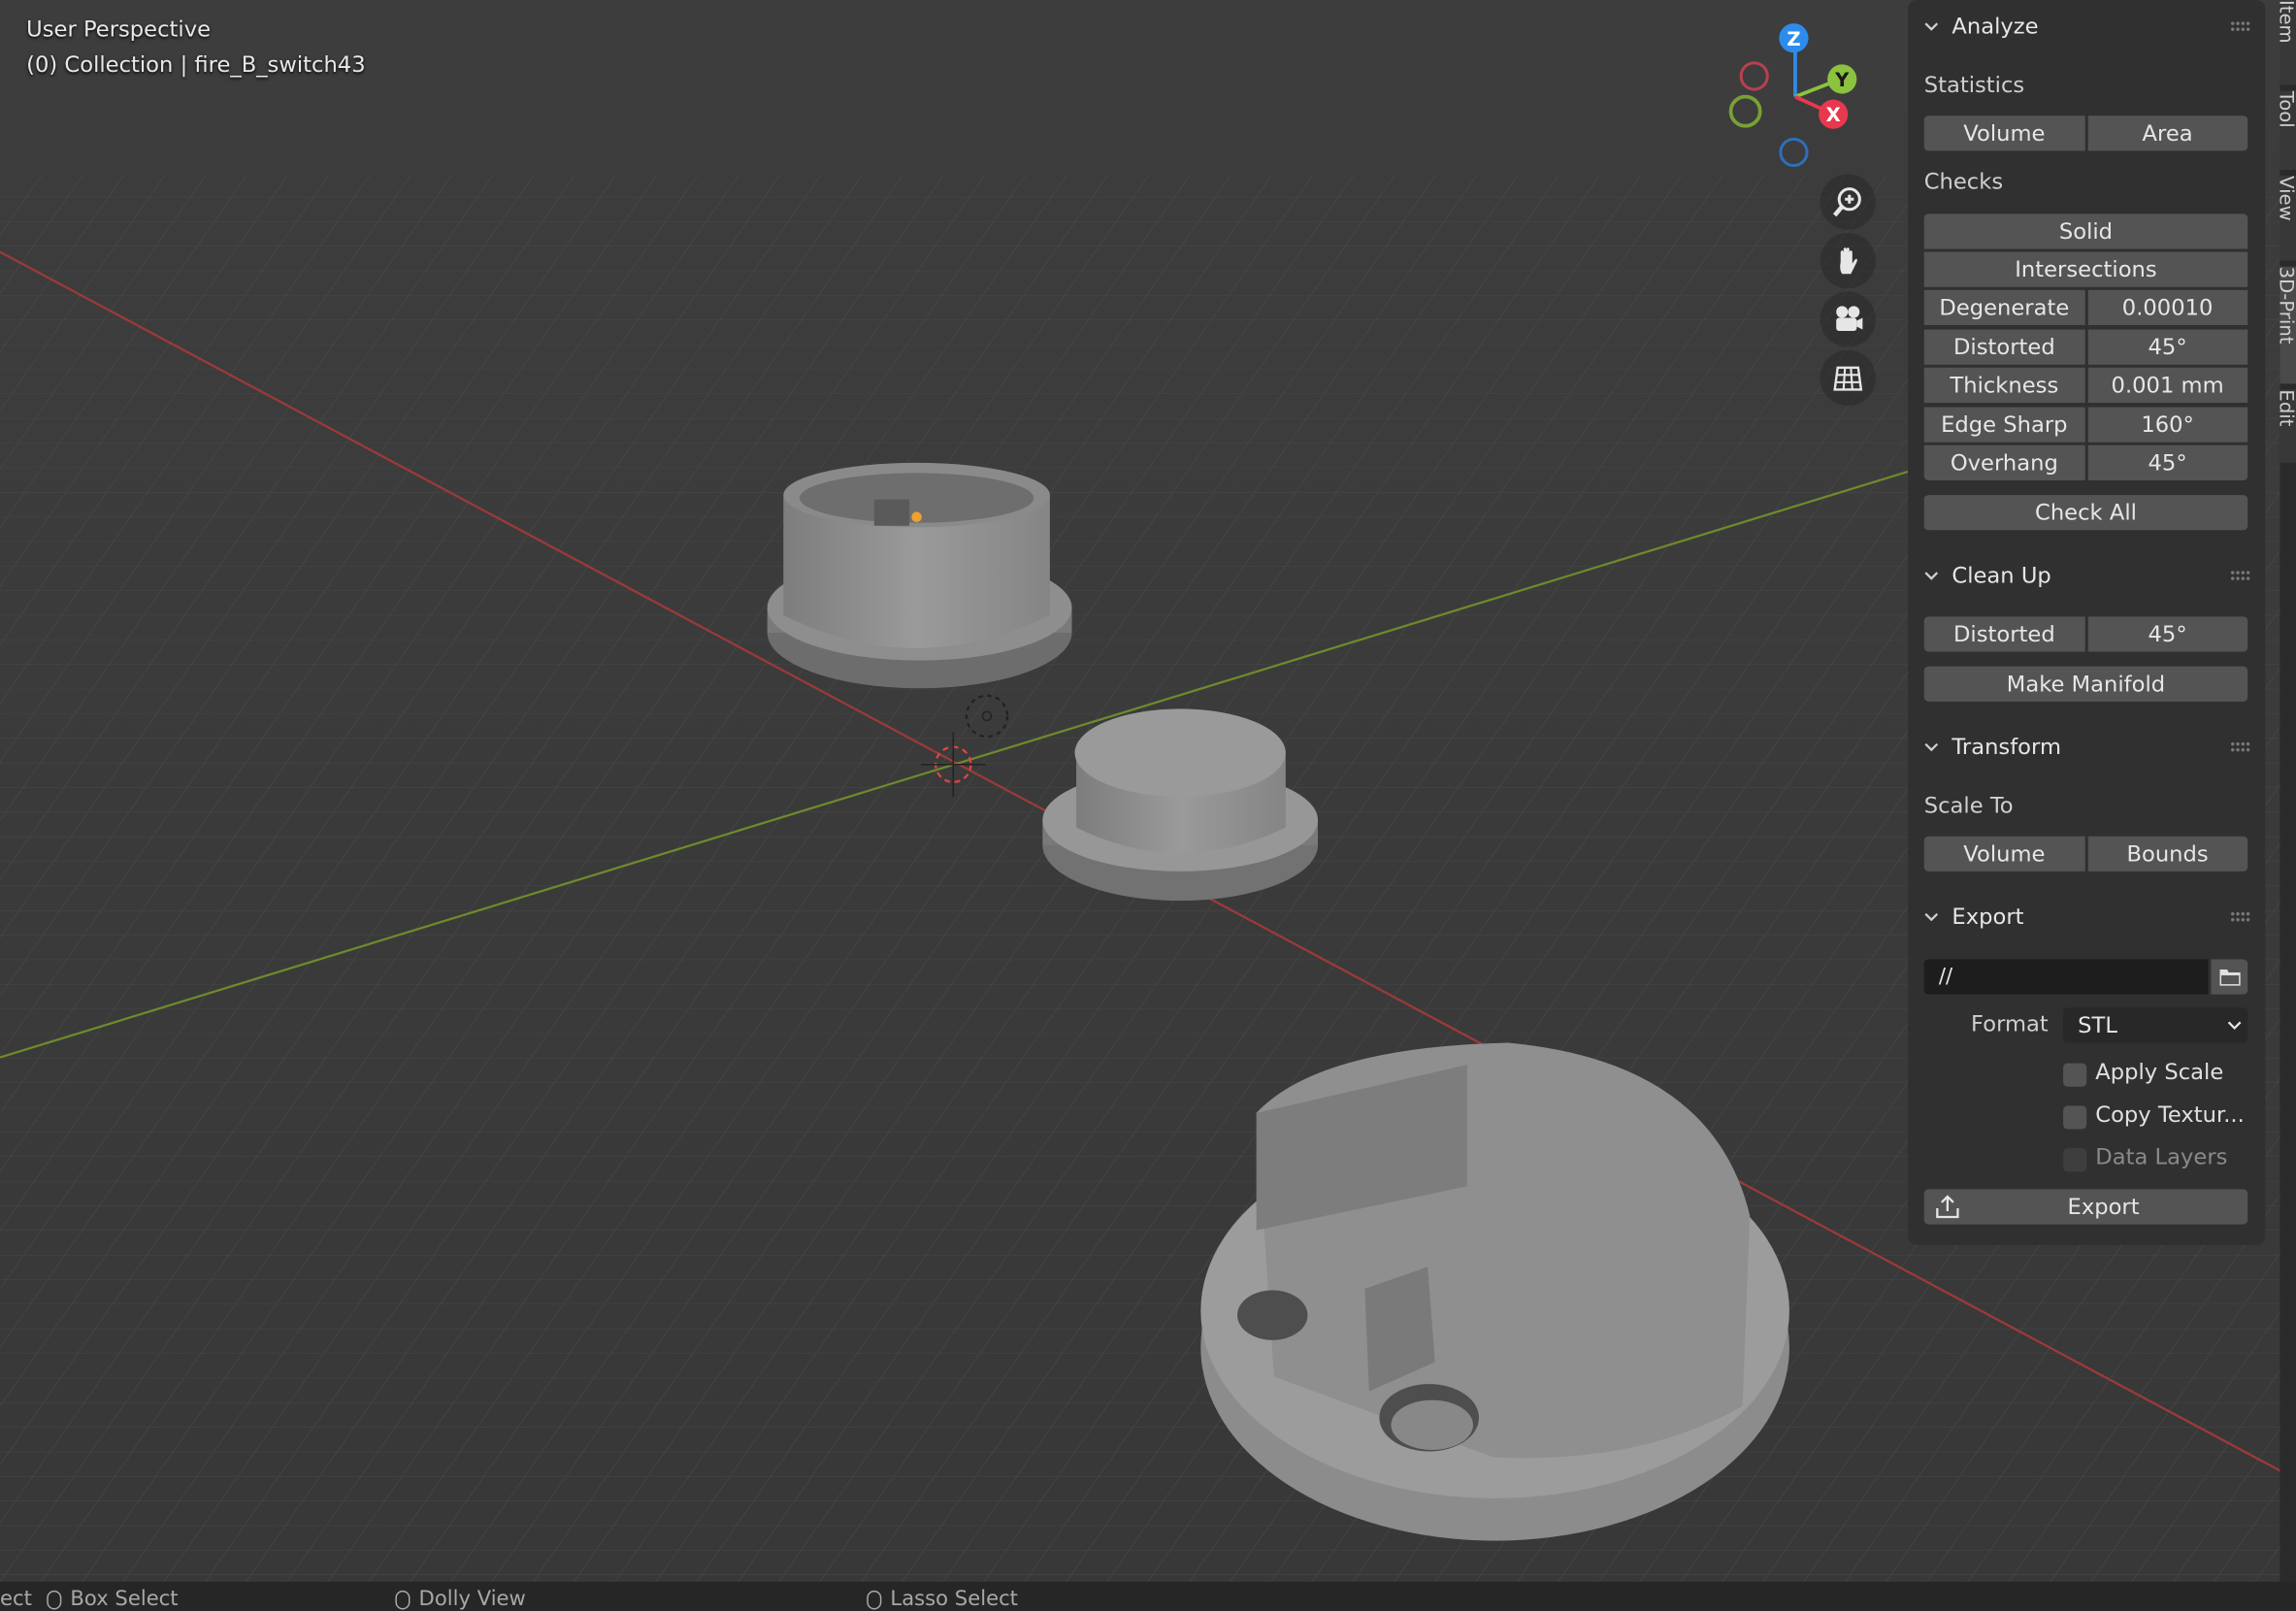  I want to click on zoom-button, so click(1848, 202).